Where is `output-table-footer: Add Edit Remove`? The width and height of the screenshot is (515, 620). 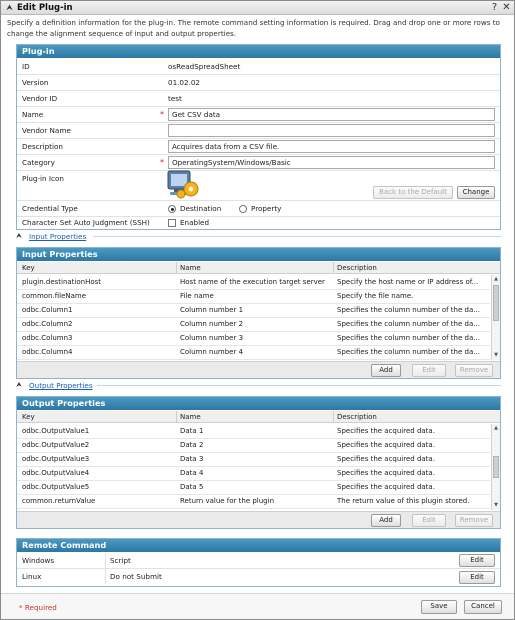 output-table-footer: Add Edit Remove is located at coordinates (258, 519).